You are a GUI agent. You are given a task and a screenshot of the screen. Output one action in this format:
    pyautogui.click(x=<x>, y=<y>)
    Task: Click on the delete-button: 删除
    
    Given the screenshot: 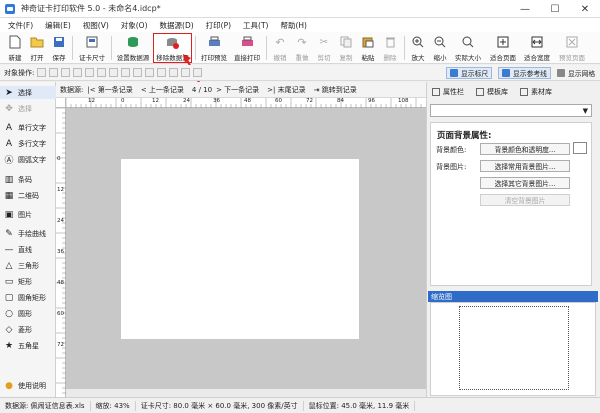 What is the action you would take?
    pyautogui.click(x=390, y=48)
    